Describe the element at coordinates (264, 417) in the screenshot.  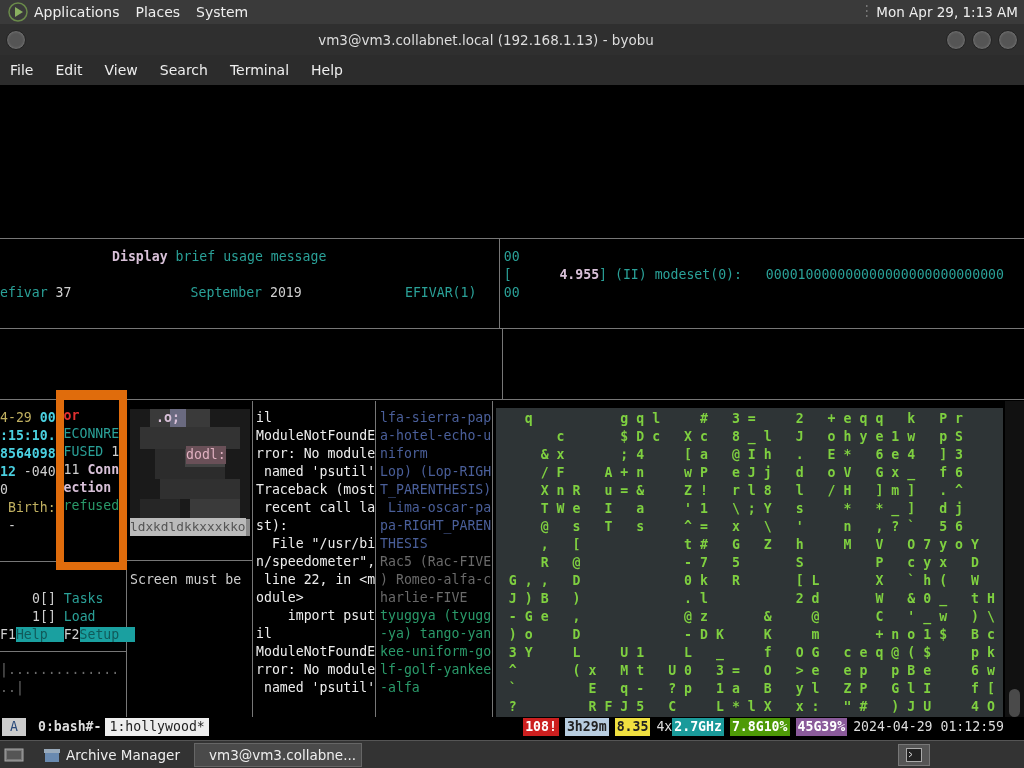
I see `terminal-text: il` at that location.